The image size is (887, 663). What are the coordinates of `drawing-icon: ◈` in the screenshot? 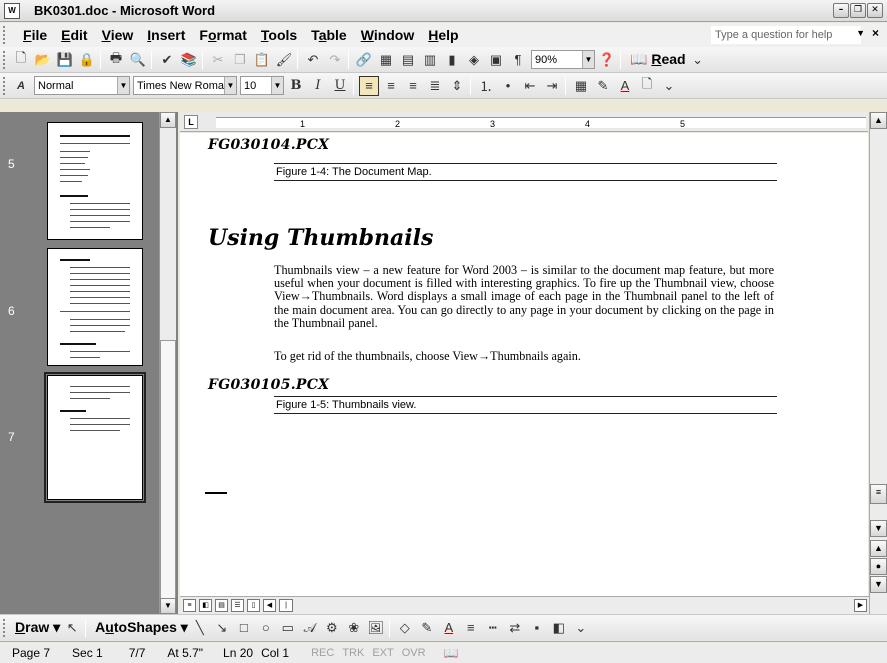 It's located at (474, 60).